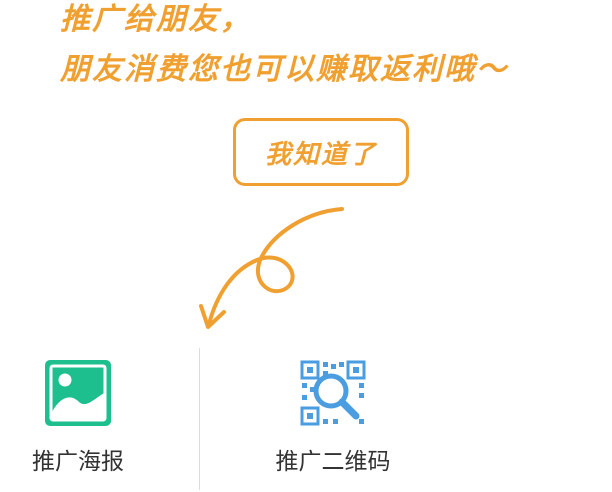 The height and width of the screenshot is (492, 612). What do you see at coordinates (284, 69) in the screenshot?
I see `tip-text-line-2: 朋友消费您也可以赚取返利哦～` at bounding box center [284, 69].